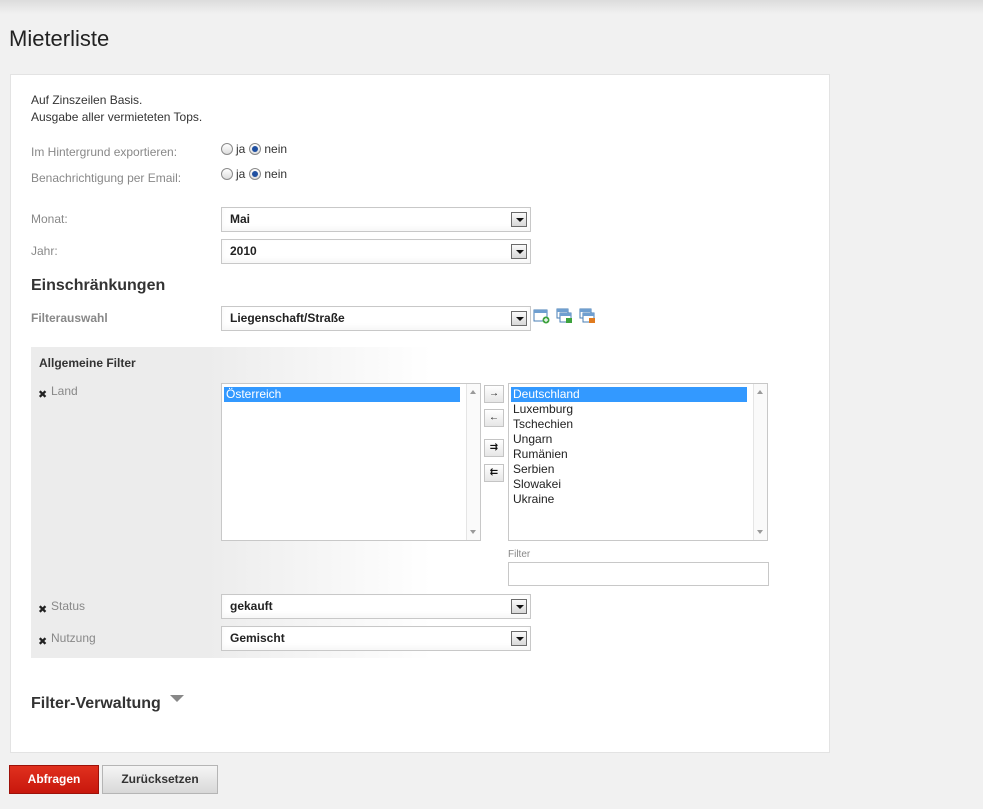  I want to click on land-selected-list: Österreich, so click(351, 462).